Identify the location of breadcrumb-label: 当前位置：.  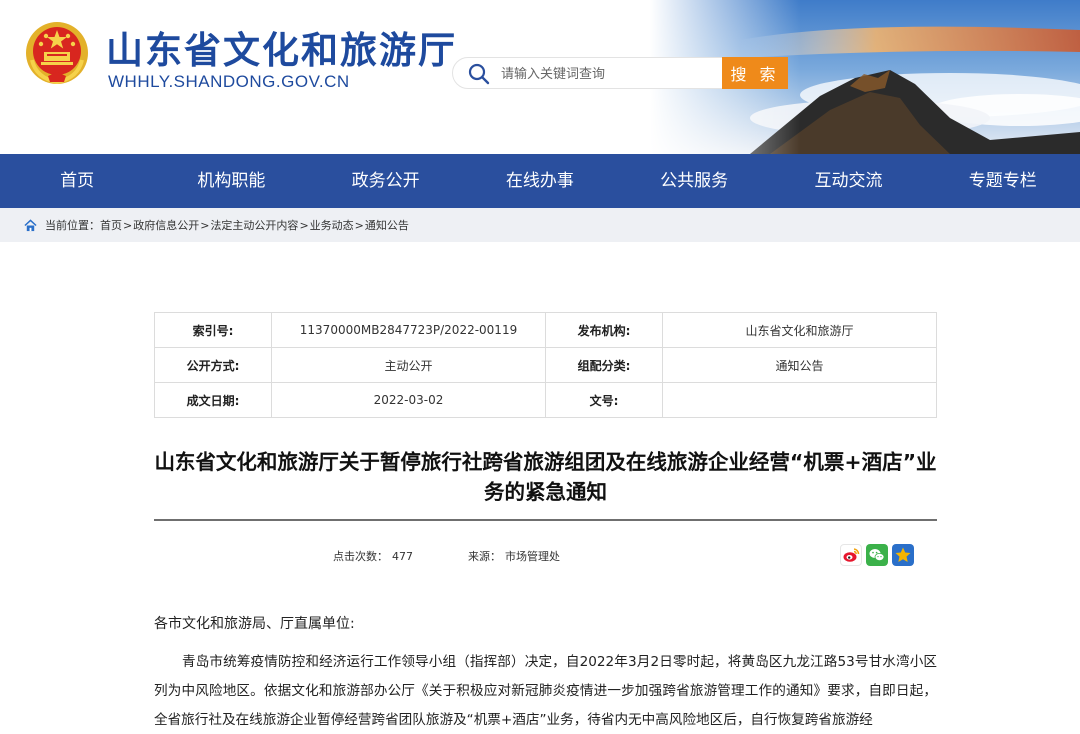
(72, 225).